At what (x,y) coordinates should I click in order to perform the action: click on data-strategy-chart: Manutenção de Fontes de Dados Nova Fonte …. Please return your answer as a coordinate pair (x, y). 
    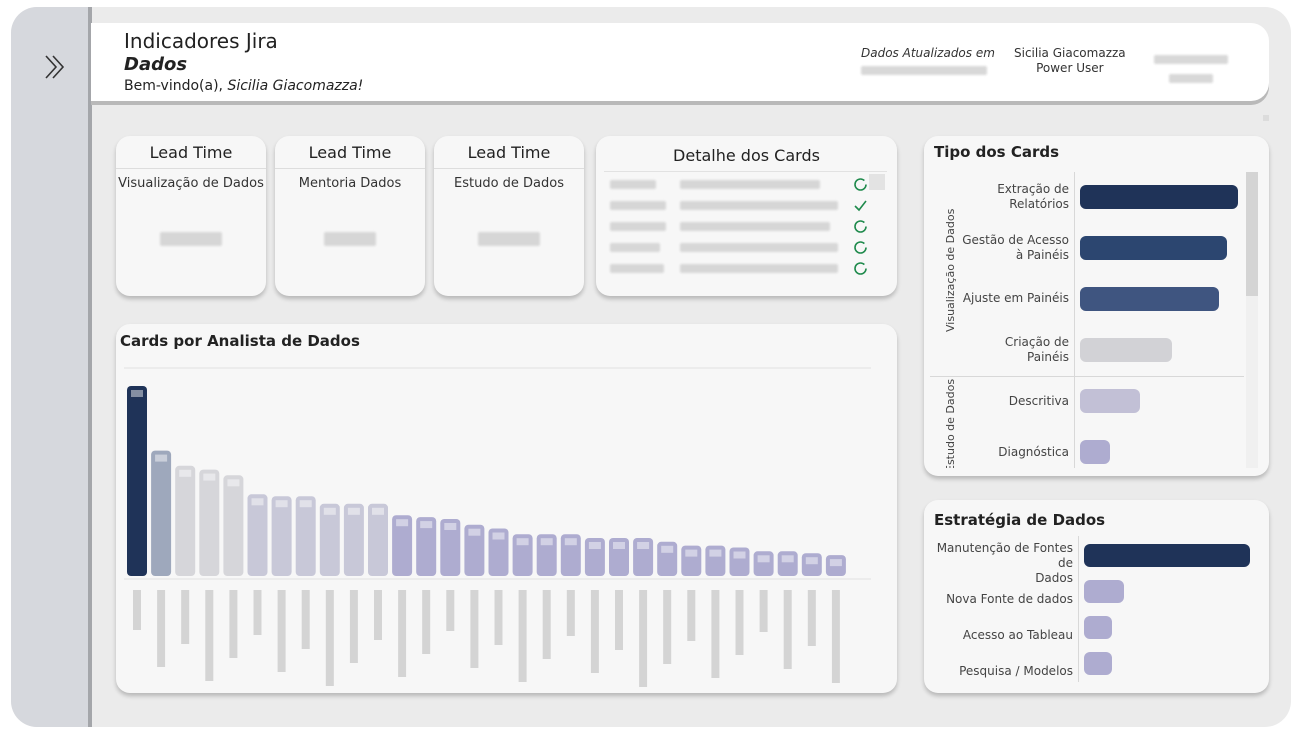
    Looking at the image, I should click on (1096, 611).